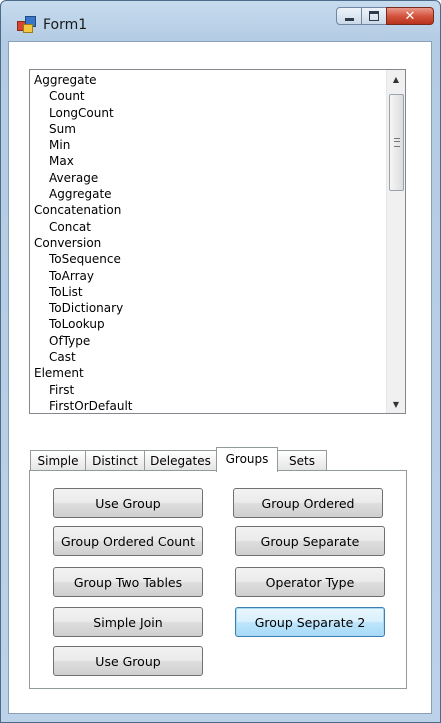 Image resolution: width=441 pixels, height=723 pixels. I want to click on use-group-2-button: Use Group, so click(128, 661).